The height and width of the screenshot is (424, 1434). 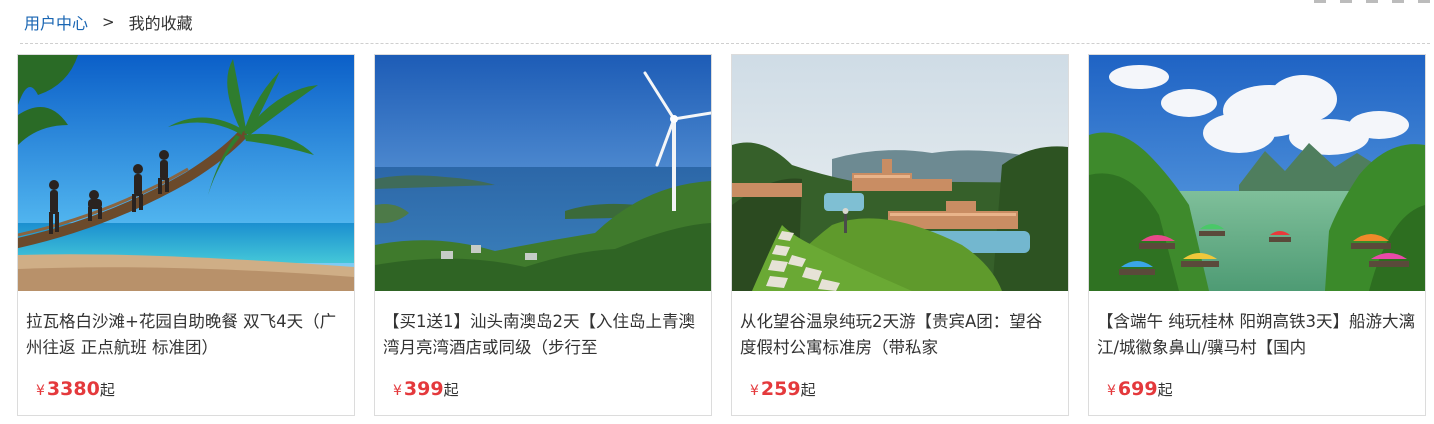 I want to click on guilin-river-rafting-photo, so click(x=1257, y=173).